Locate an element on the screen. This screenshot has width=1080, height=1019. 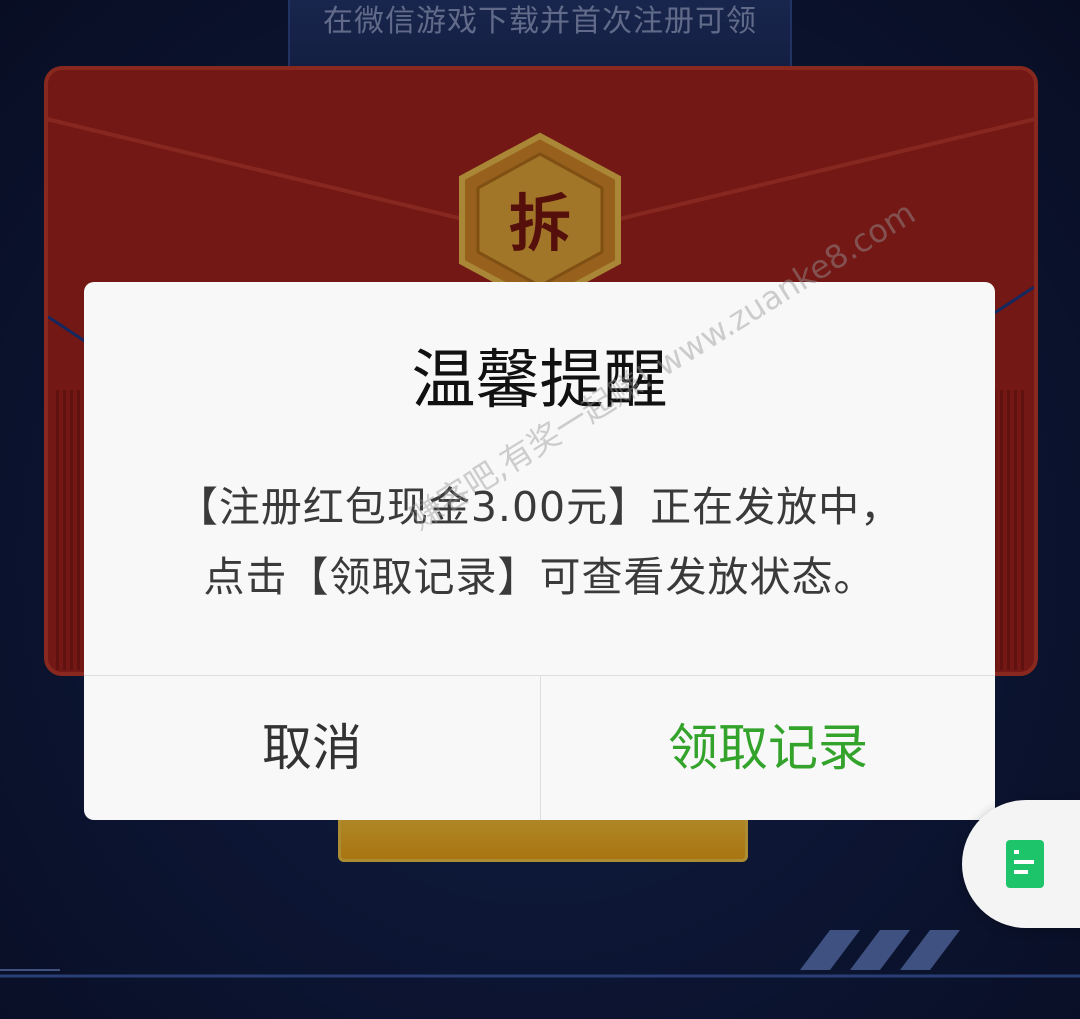
dialog-title: 温馨提醒 is located at coordinates (539, 381).